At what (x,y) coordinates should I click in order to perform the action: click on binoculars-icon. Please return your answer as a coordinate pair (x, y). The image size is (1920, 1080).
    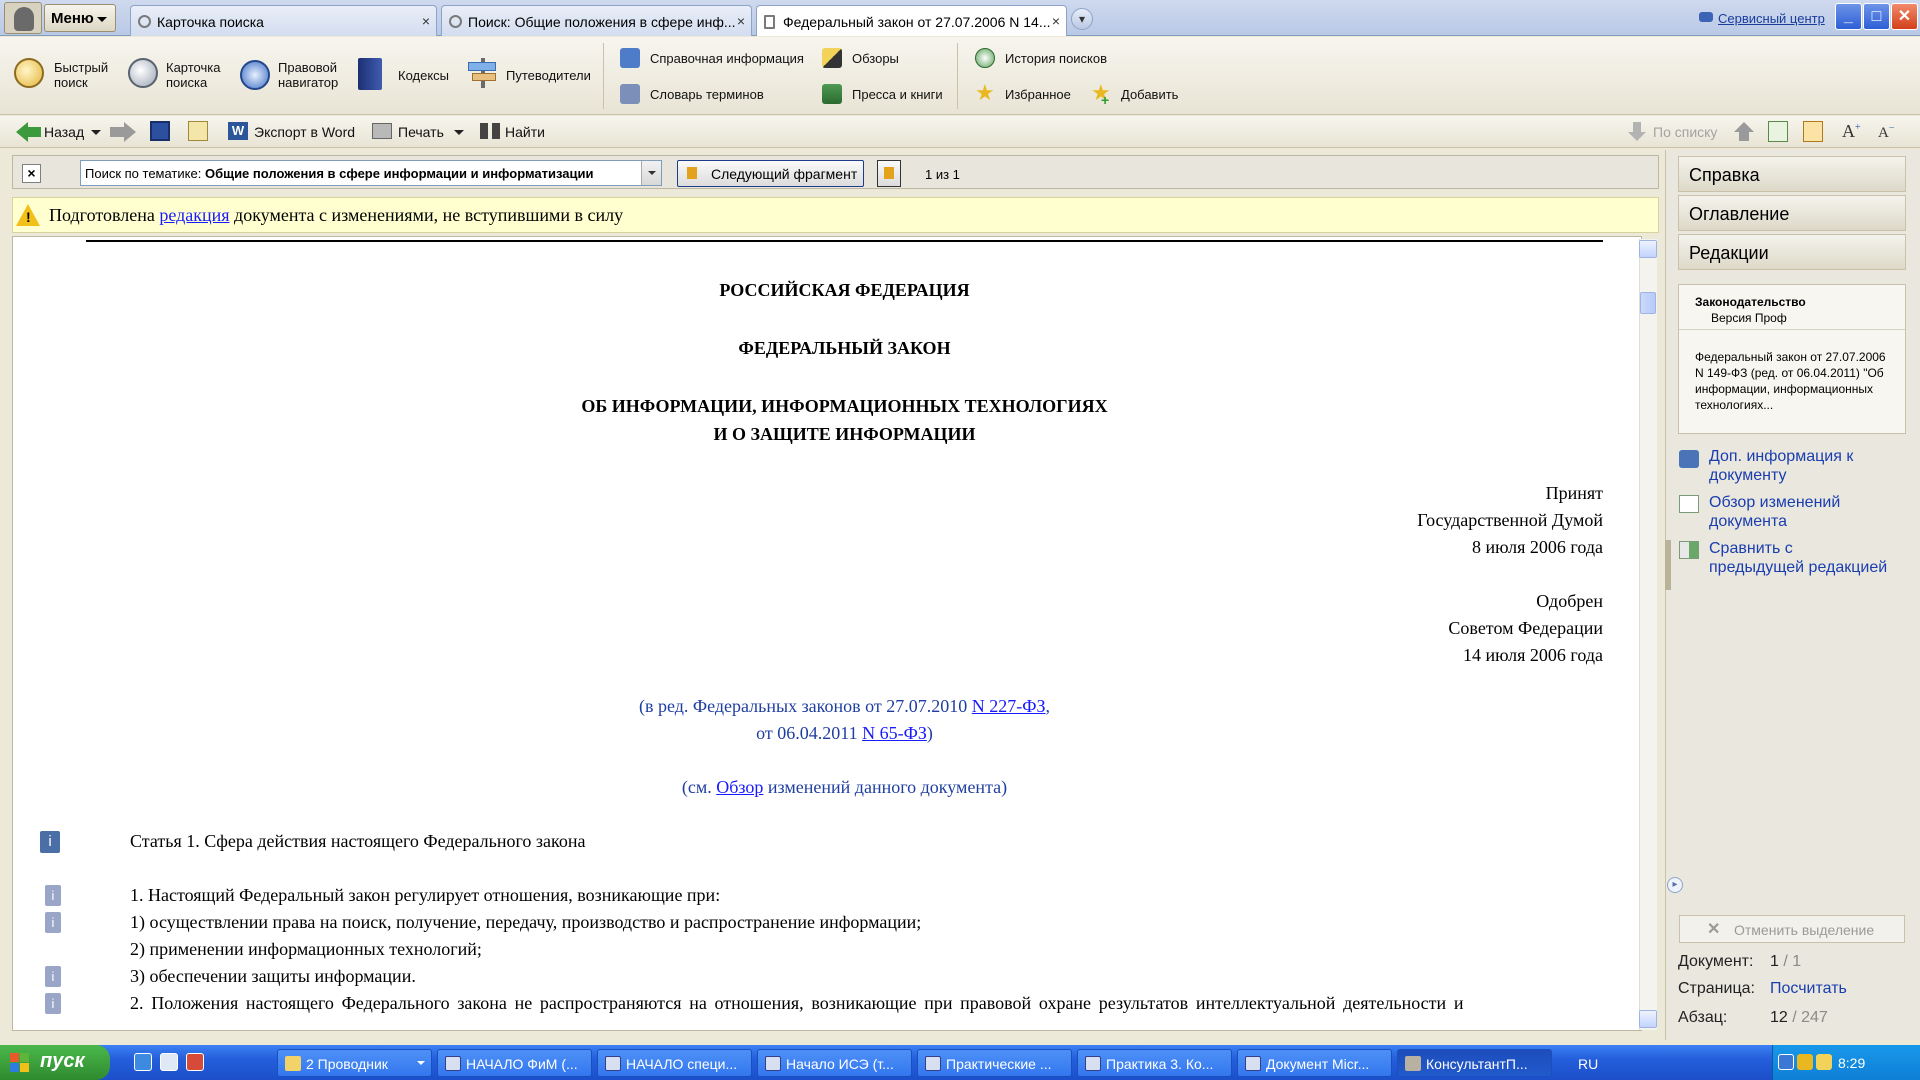
    Looking at the image, I should click on (490, 131).